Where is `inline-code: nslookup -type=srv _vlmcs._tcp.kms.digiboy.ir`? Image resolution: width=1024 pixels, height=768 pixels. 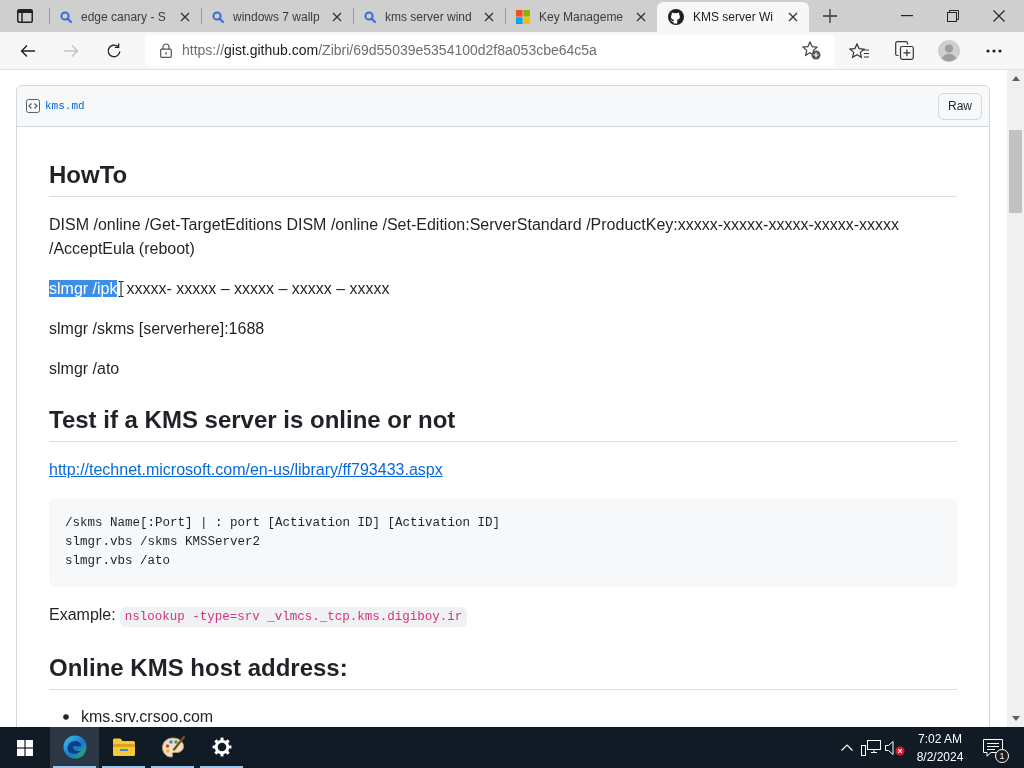
inline-code: nslookup -type=srv _vlmcs._tcp.kms.digiboy.ir is located at coordinates (293, 617).